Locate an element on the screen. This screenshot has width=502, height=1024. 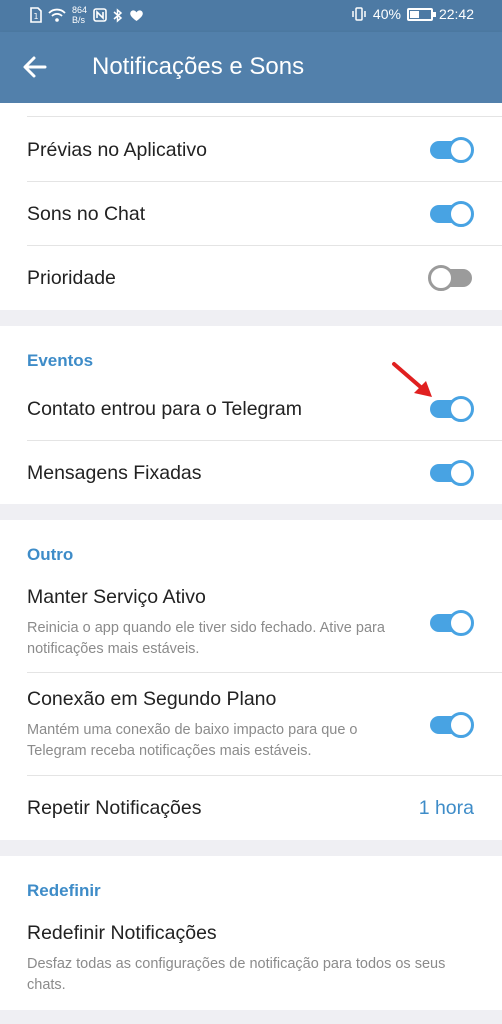
background-connection-toggle is located at coordinates (452, 724).